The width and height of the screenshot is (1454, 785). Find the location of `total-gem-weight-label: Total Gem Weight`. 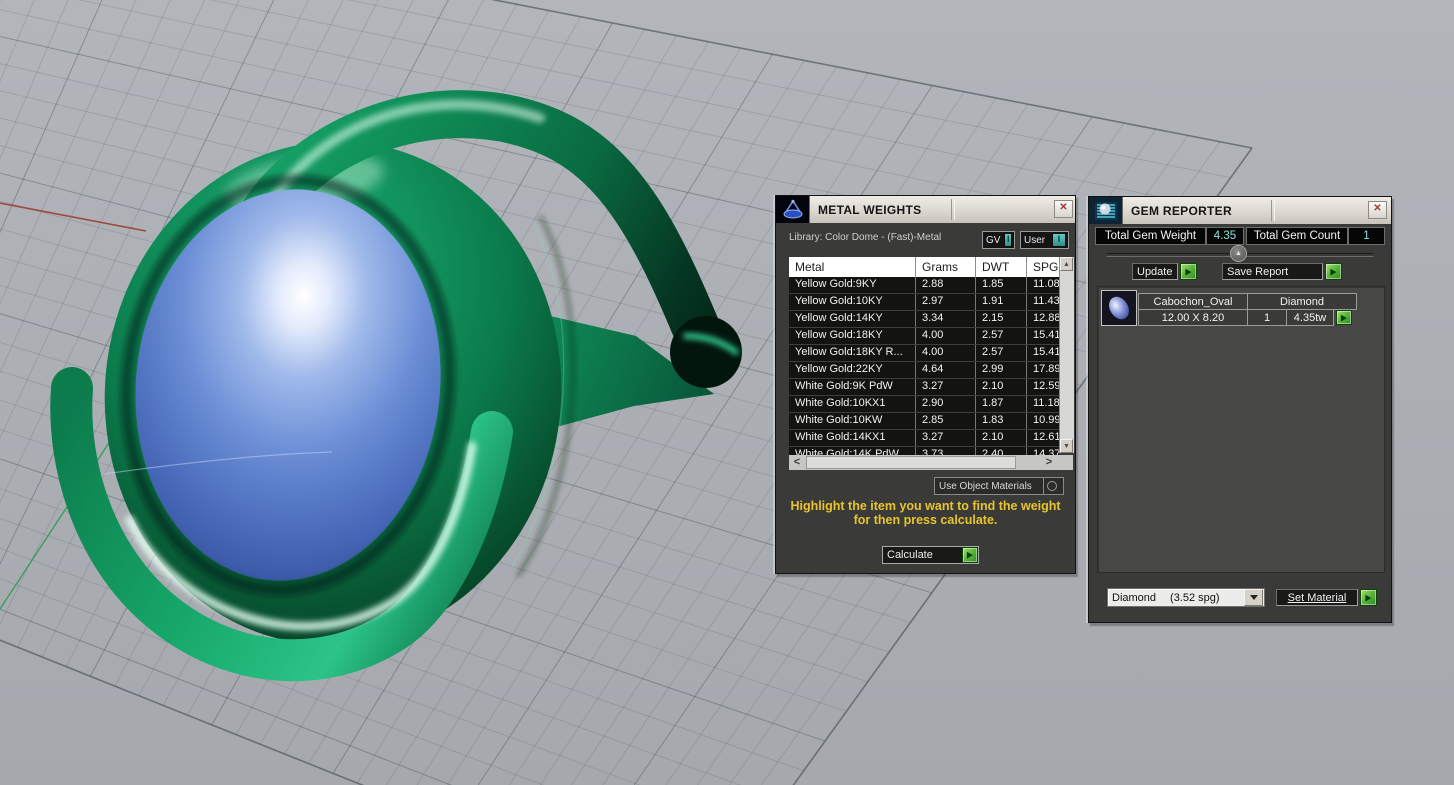

total-gem-weight-label: Total Gem Weight is located at coordinates (1150, 236).